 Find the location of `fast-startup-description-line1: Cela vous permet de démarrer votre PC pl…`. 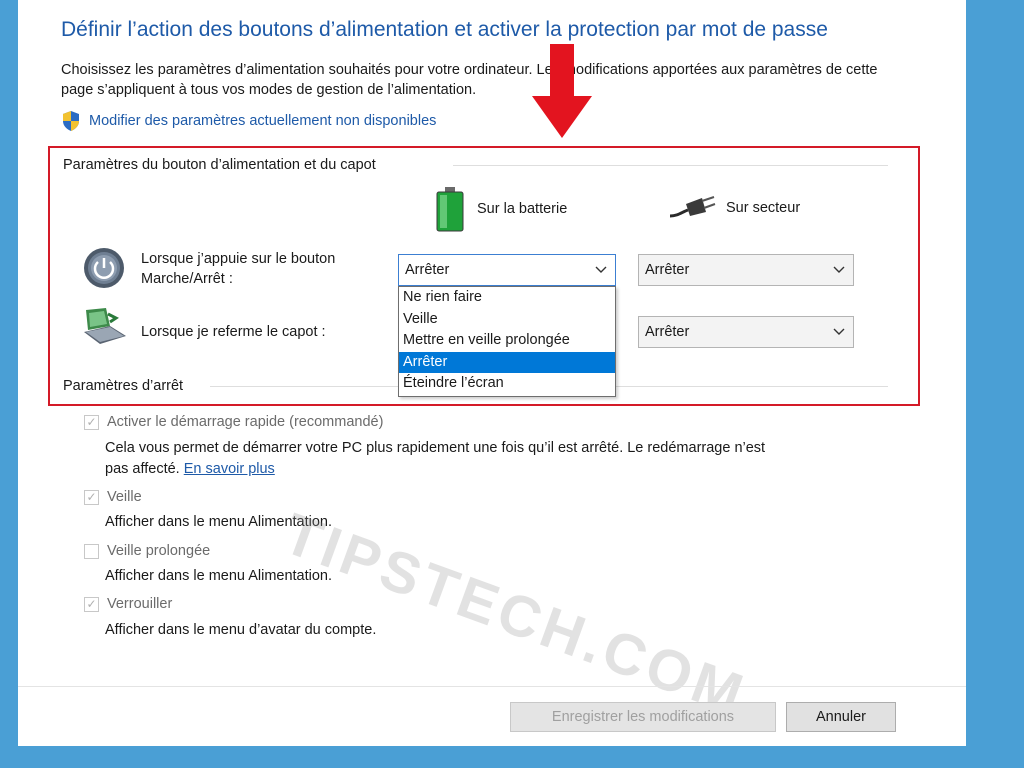

fast-startup-description-line1: Cela vous permet de démarrer votre PC pl… is located at coordinates (435, 448).